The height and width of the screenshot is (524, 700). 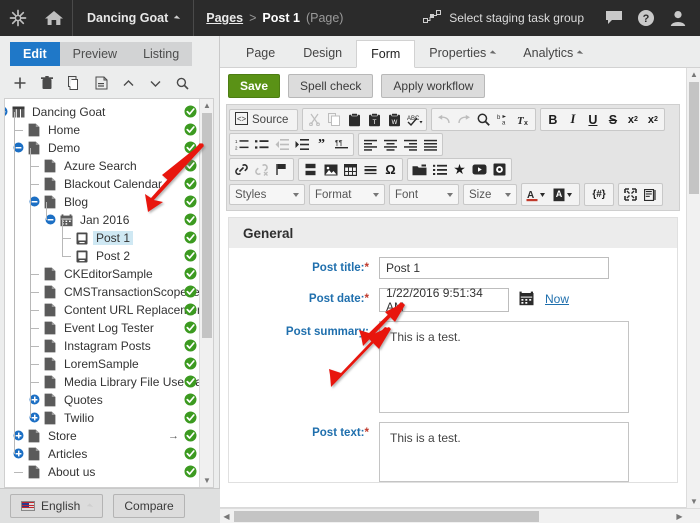 I want to click on tree-item-content-url-replacement: Content URL Replacement, so click(x=106, y=310).